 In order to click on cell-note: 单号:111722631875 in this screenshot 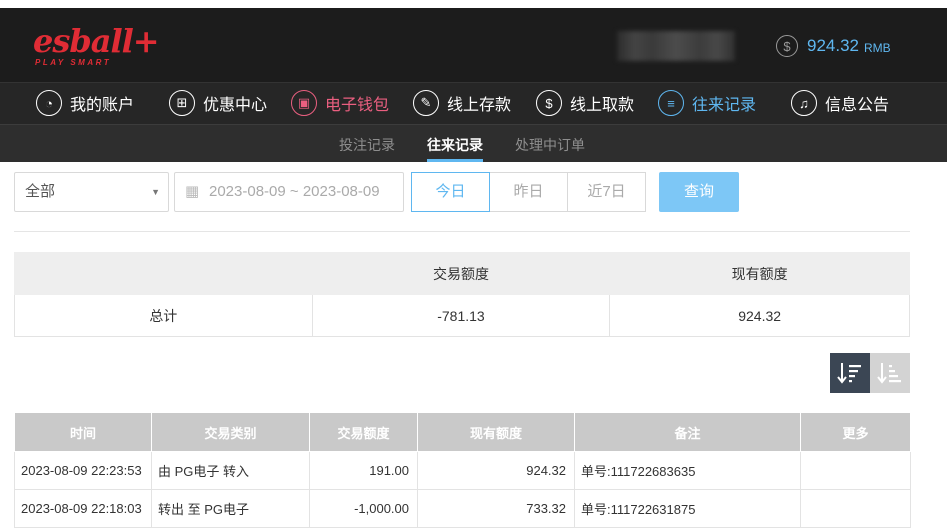, I will do `click(687, 508)`.